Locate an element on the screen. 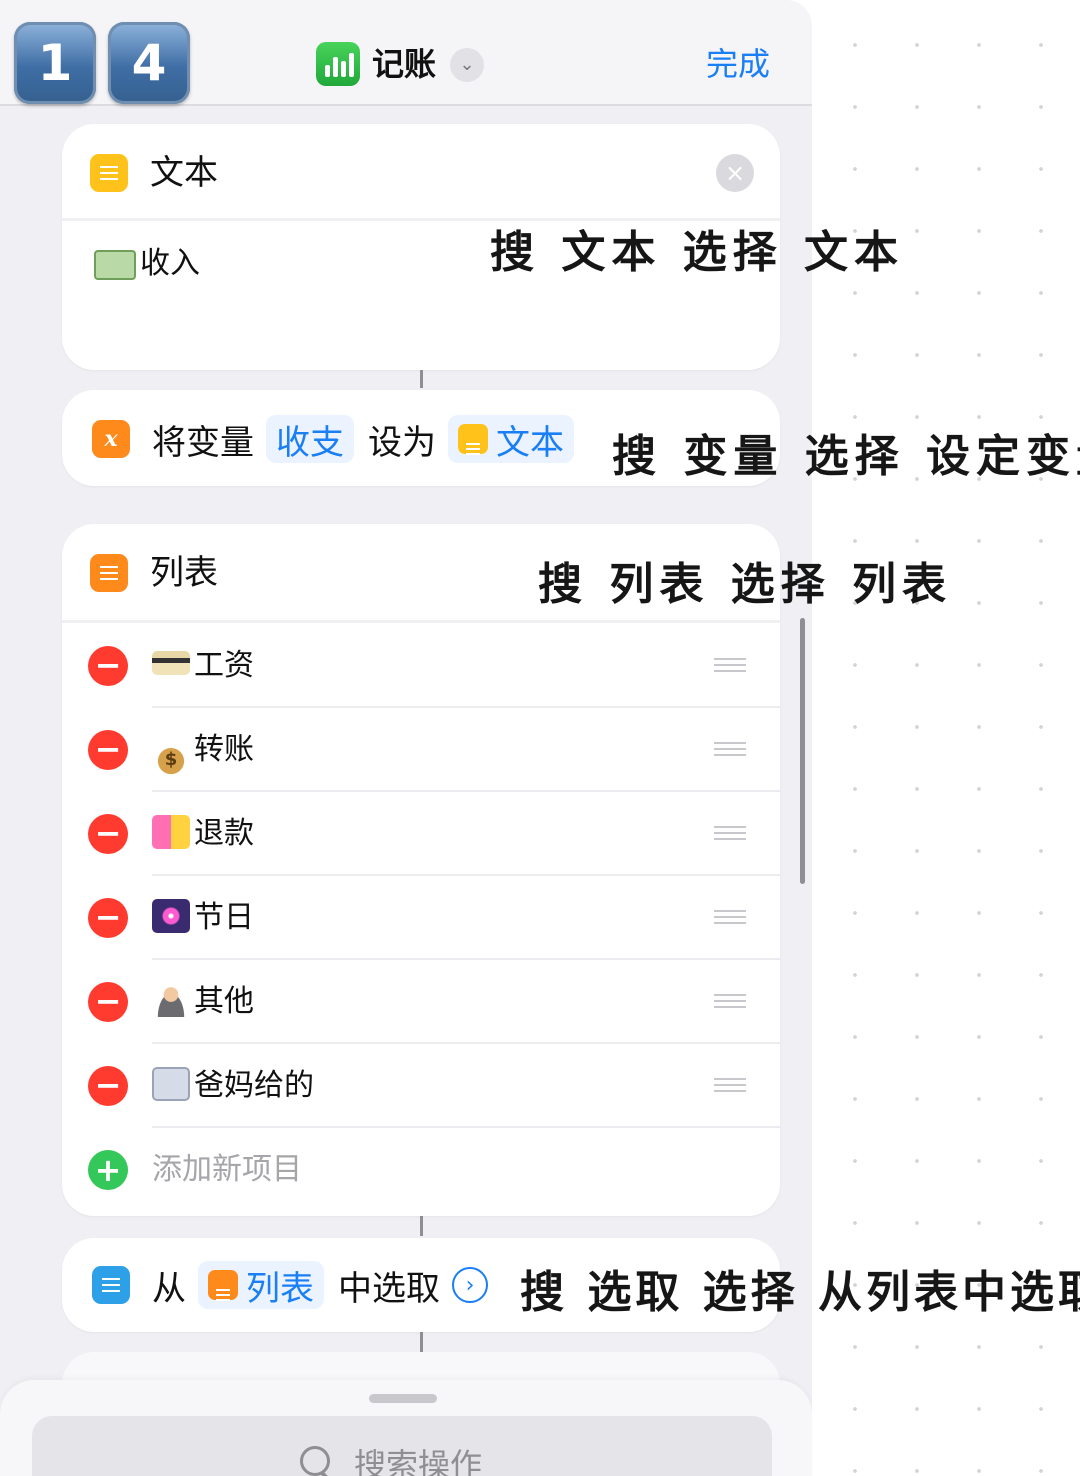 The height and width of the screenshot is (1476, 1080). list-item-text: 退款 is located at coordinates (203, 834).